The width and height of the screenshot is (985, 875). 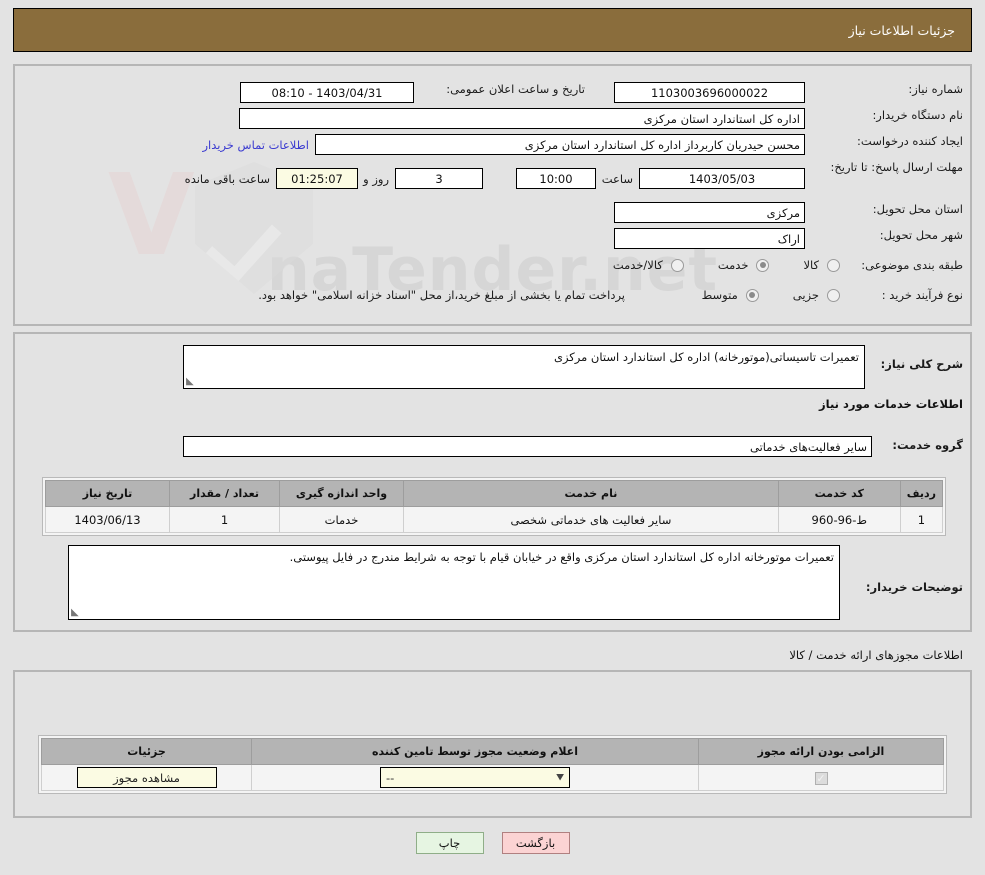 What do you see at coordinates (146, 751) in the screenshot?
I see `col-details: جزئیات` at bounding box center [146, 751].